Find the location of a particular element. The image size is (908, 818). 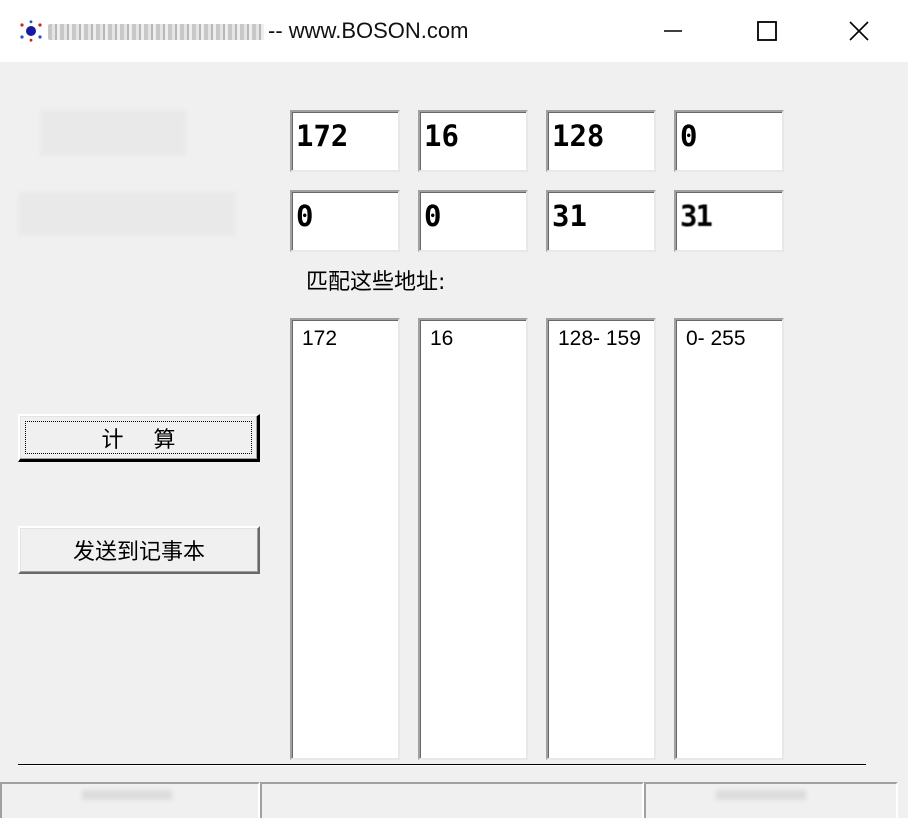

ip-octet-3-field: 128 is located at coordinates (601, 141).